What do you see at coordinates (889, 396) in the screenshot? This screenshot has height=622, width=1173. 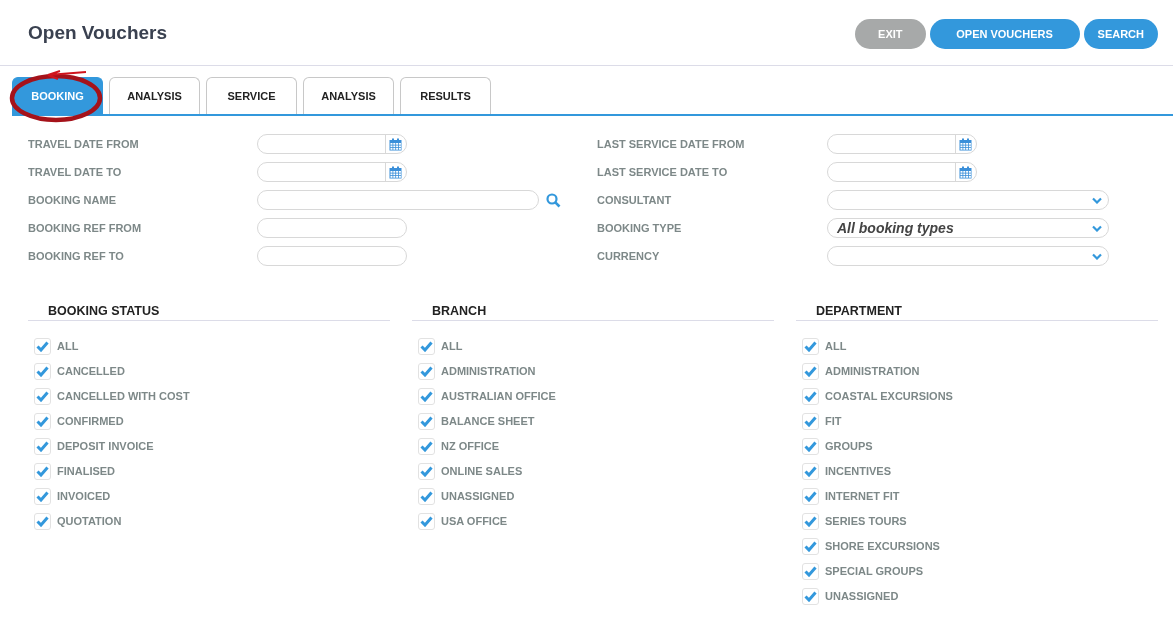 I see `checkbox-label: COASTAL EXCURSIONS` at bounding box center [889, 396].